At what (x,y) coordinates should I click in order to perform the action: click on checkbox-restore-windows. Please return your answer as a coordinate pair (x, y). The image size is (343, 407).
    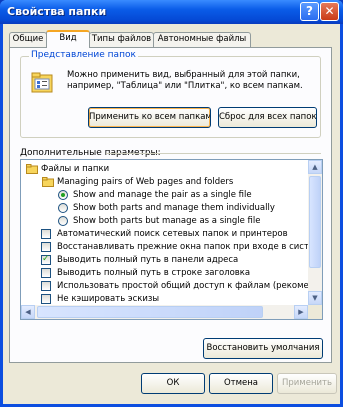
    Looking at the image, I should click on (46, 247).